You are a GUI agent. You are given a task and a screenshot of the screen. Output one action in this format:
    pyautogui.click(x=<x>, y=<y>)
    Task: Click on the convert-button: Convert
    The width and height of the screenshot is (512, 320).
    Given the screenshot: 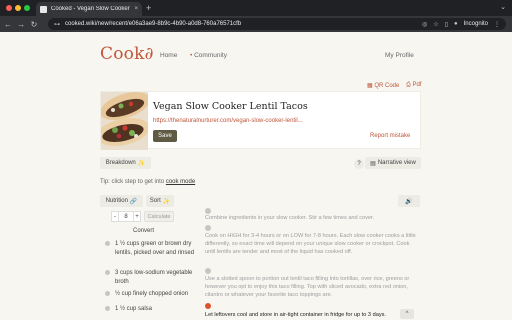 What is the action you would take?
    pyautogui.click(x=143, y=231)
    